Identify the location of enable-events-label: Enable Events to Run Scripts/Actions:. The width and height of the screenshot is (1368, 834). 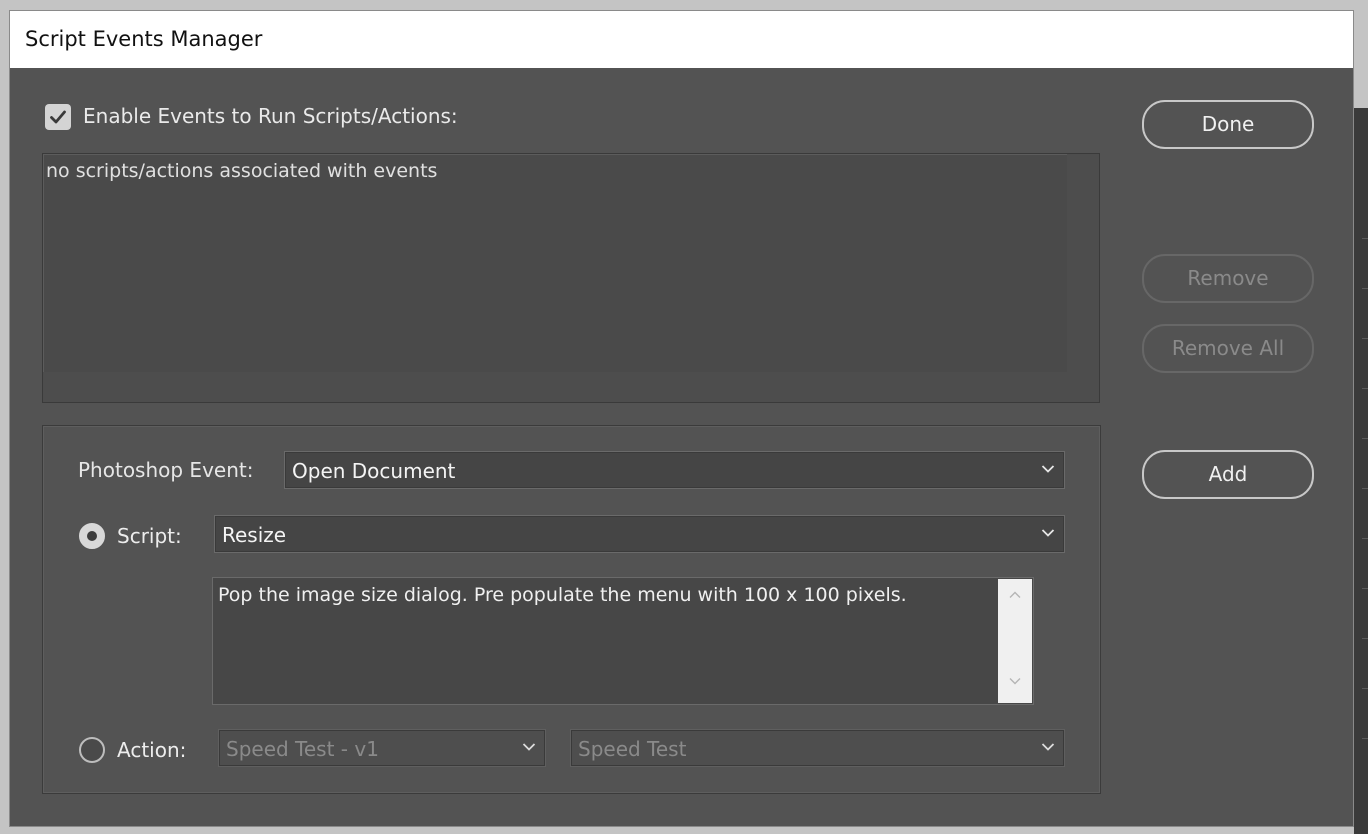
(270, 116).